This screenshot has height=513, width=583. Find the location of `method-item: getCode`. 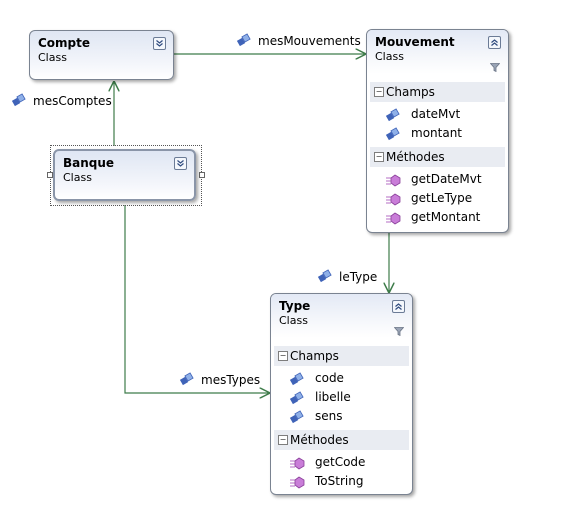

method-item: getCode is located at coordinates (341, 462).